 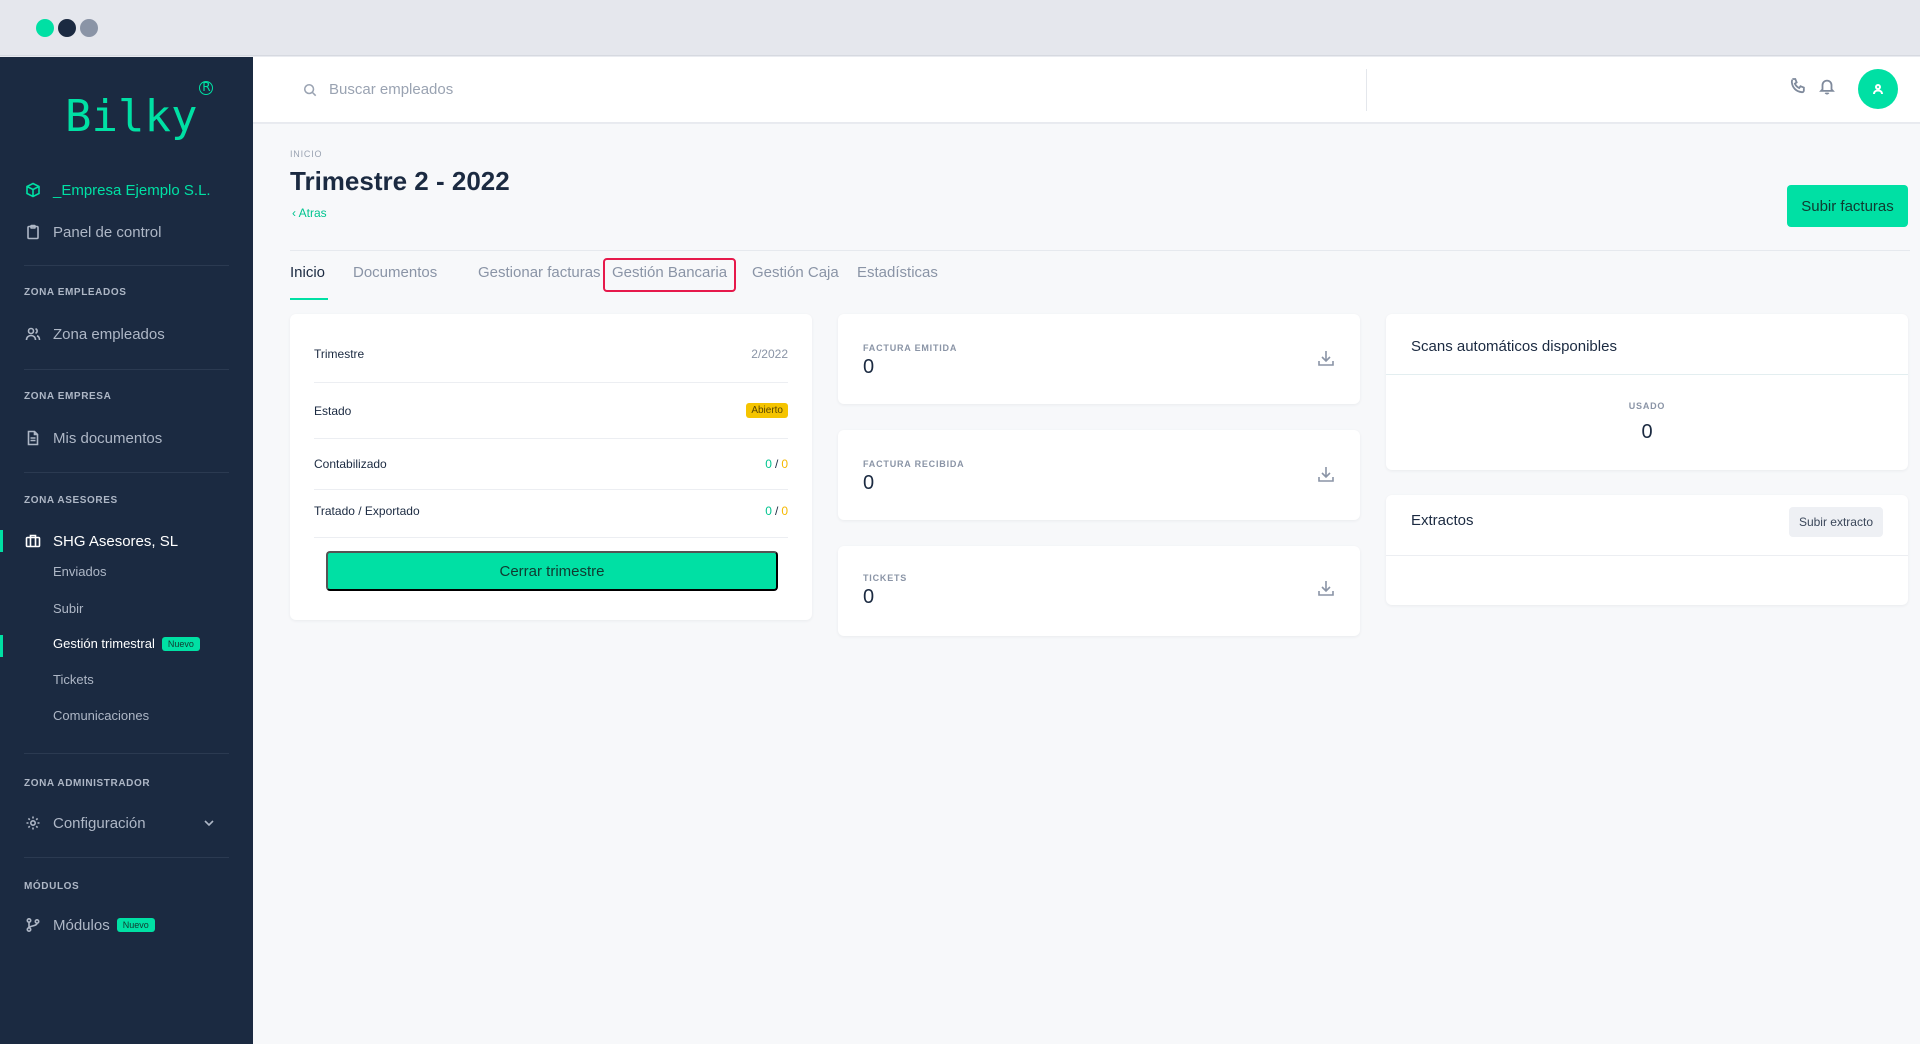 I want to click on sidebar-subitem-tickets: Tickets, so click(x=73, y=679).